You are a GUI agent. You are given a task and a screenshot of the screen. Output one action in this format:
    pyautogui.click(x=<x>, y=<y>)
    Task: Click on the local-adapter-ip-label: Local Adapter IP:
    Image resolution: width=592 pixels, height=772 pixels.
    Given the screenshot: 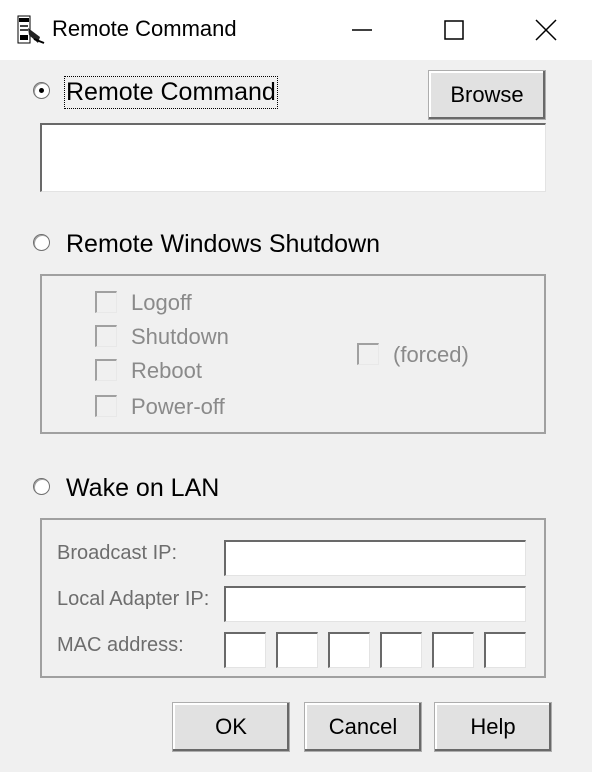 What is the action you would take?
    pyautogui.click(x=133, y=599)
    